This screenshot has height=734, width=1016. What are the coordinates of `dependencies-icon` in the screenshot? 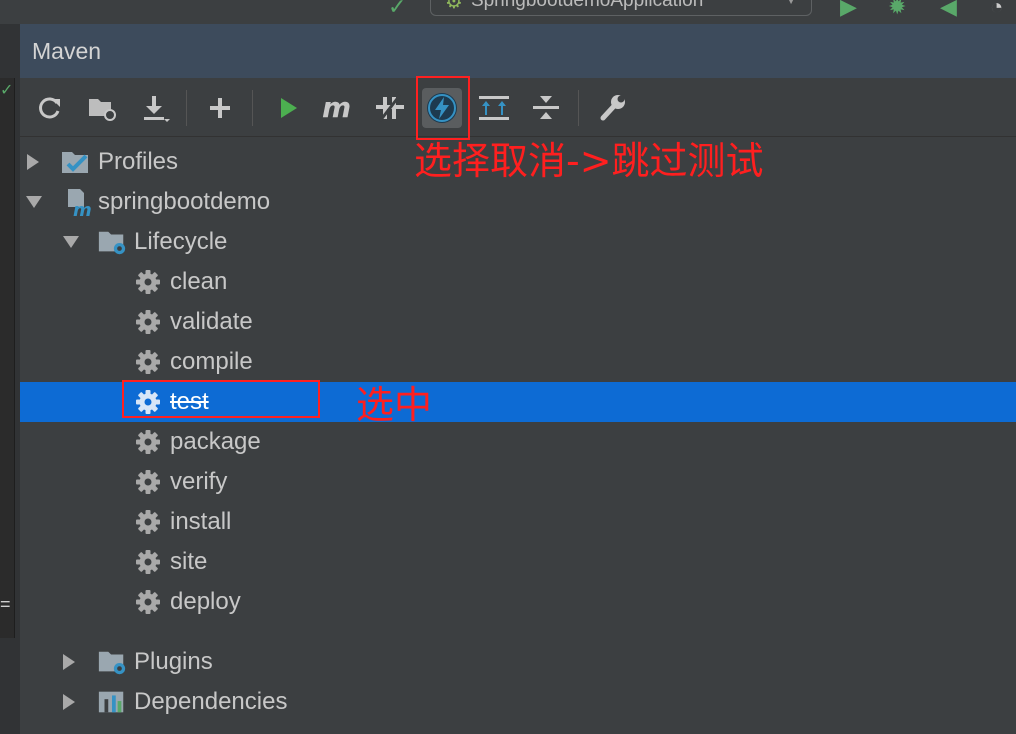 It's located at (112, 702).